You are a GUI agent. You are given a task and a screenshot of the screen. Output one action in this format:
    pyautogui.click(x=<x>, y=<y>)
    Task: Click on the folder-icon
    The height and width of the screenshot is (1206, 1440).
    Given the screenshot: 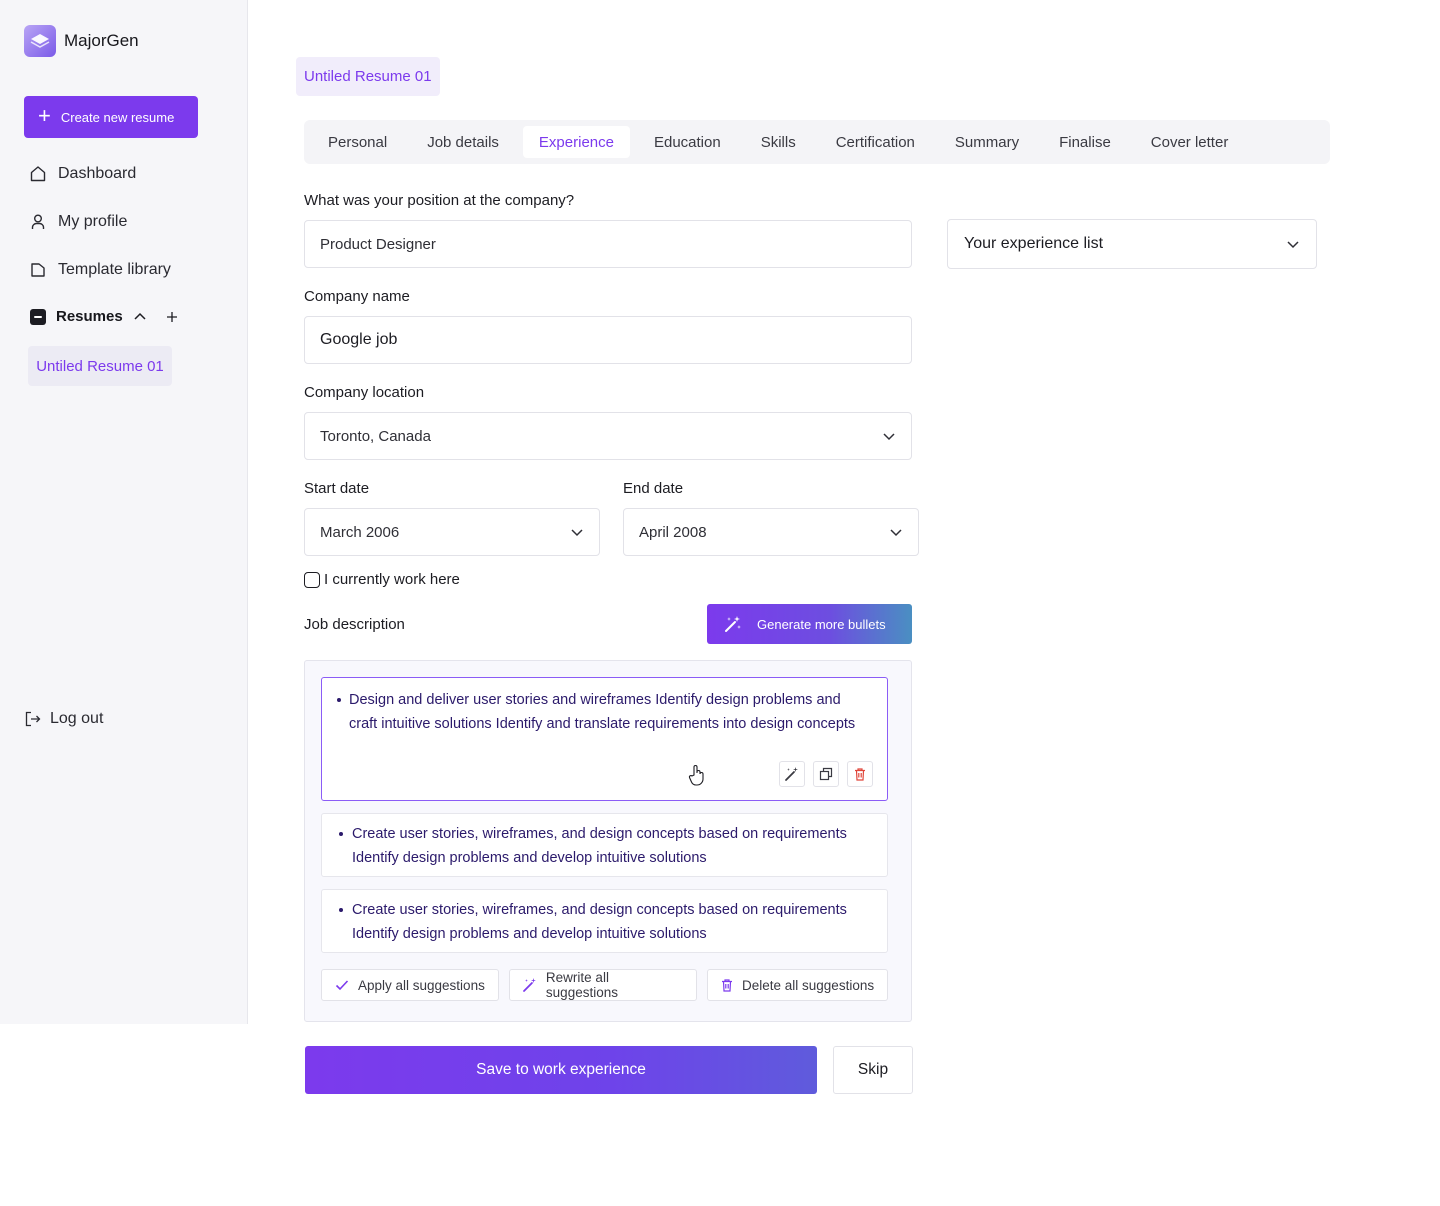 What is the action you would take?
    pyautogui.click(x=38, y=270)
    